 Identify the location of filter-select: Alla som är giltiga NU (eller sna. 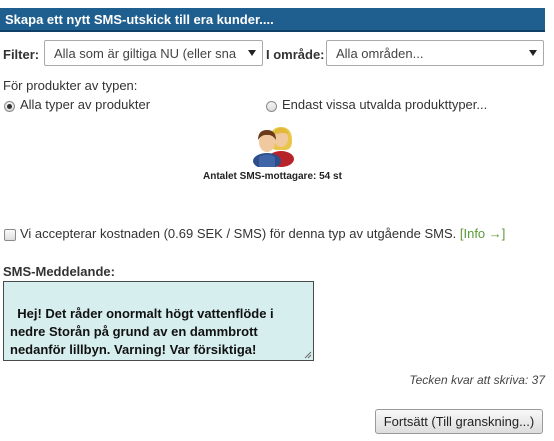
(153, 53).